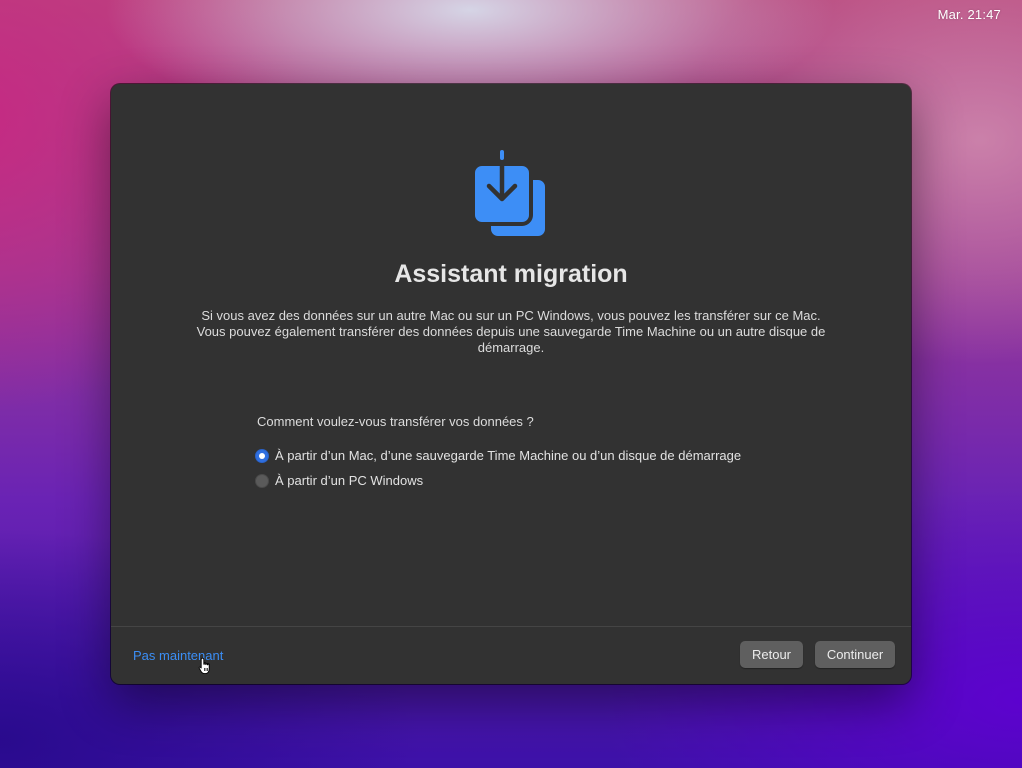 The width and height of the screenshot is (1022, 768). What do you see at coordinates (262, 455) in the screenshot?
I see `radio-selected-icon` at bounding box center [262, 455].